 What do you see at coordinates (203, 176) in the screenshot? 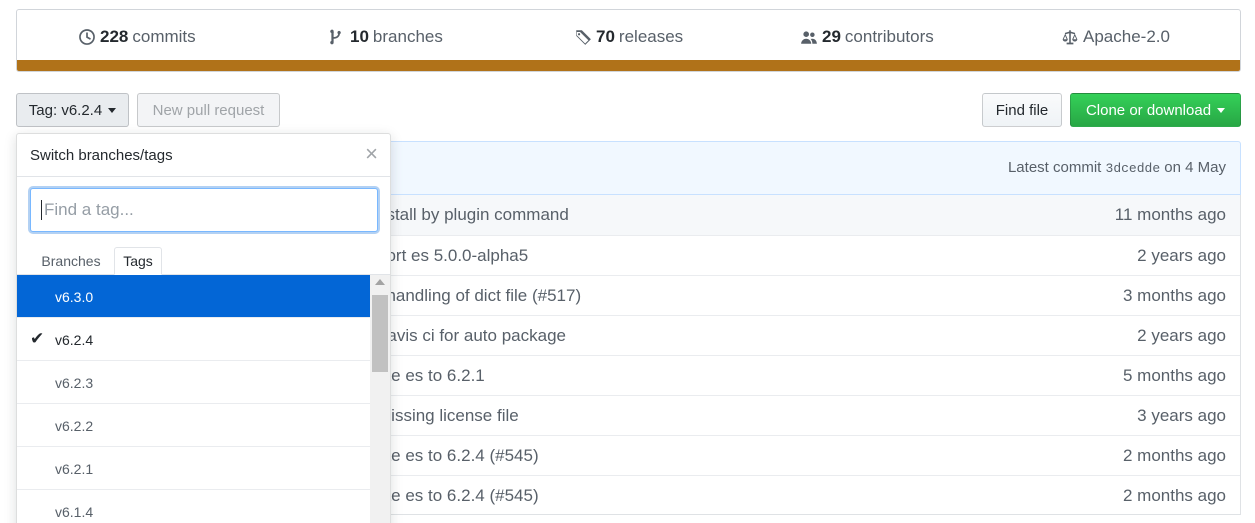
I see `divider` at bounding box center [203, 176].